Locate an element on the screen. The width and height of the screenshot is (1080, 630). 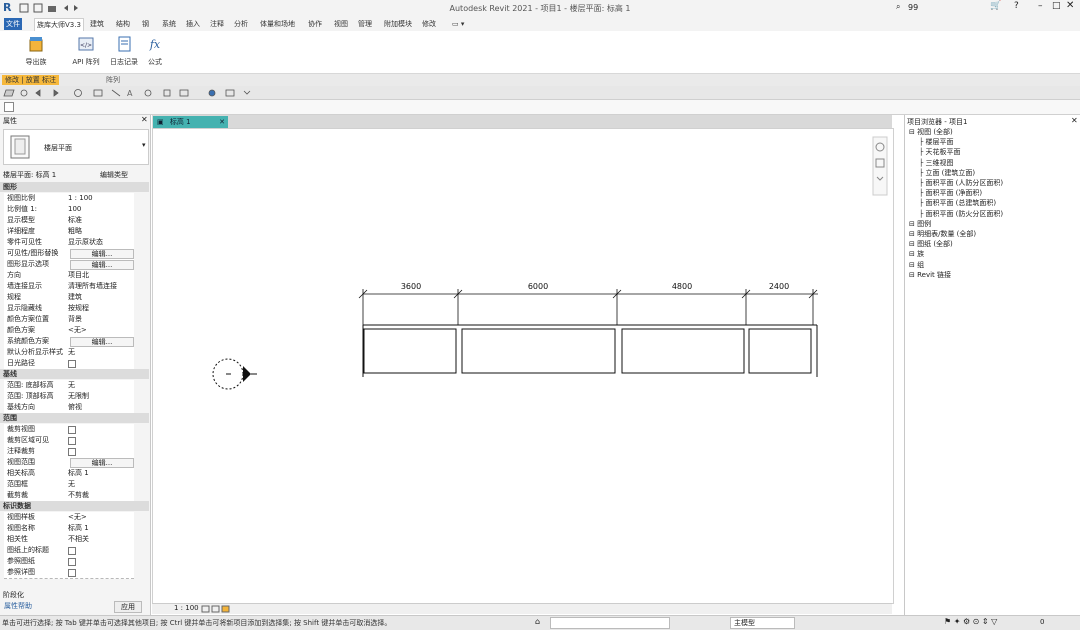
dimension-4: 2400 is located at coordinates (779, 286).